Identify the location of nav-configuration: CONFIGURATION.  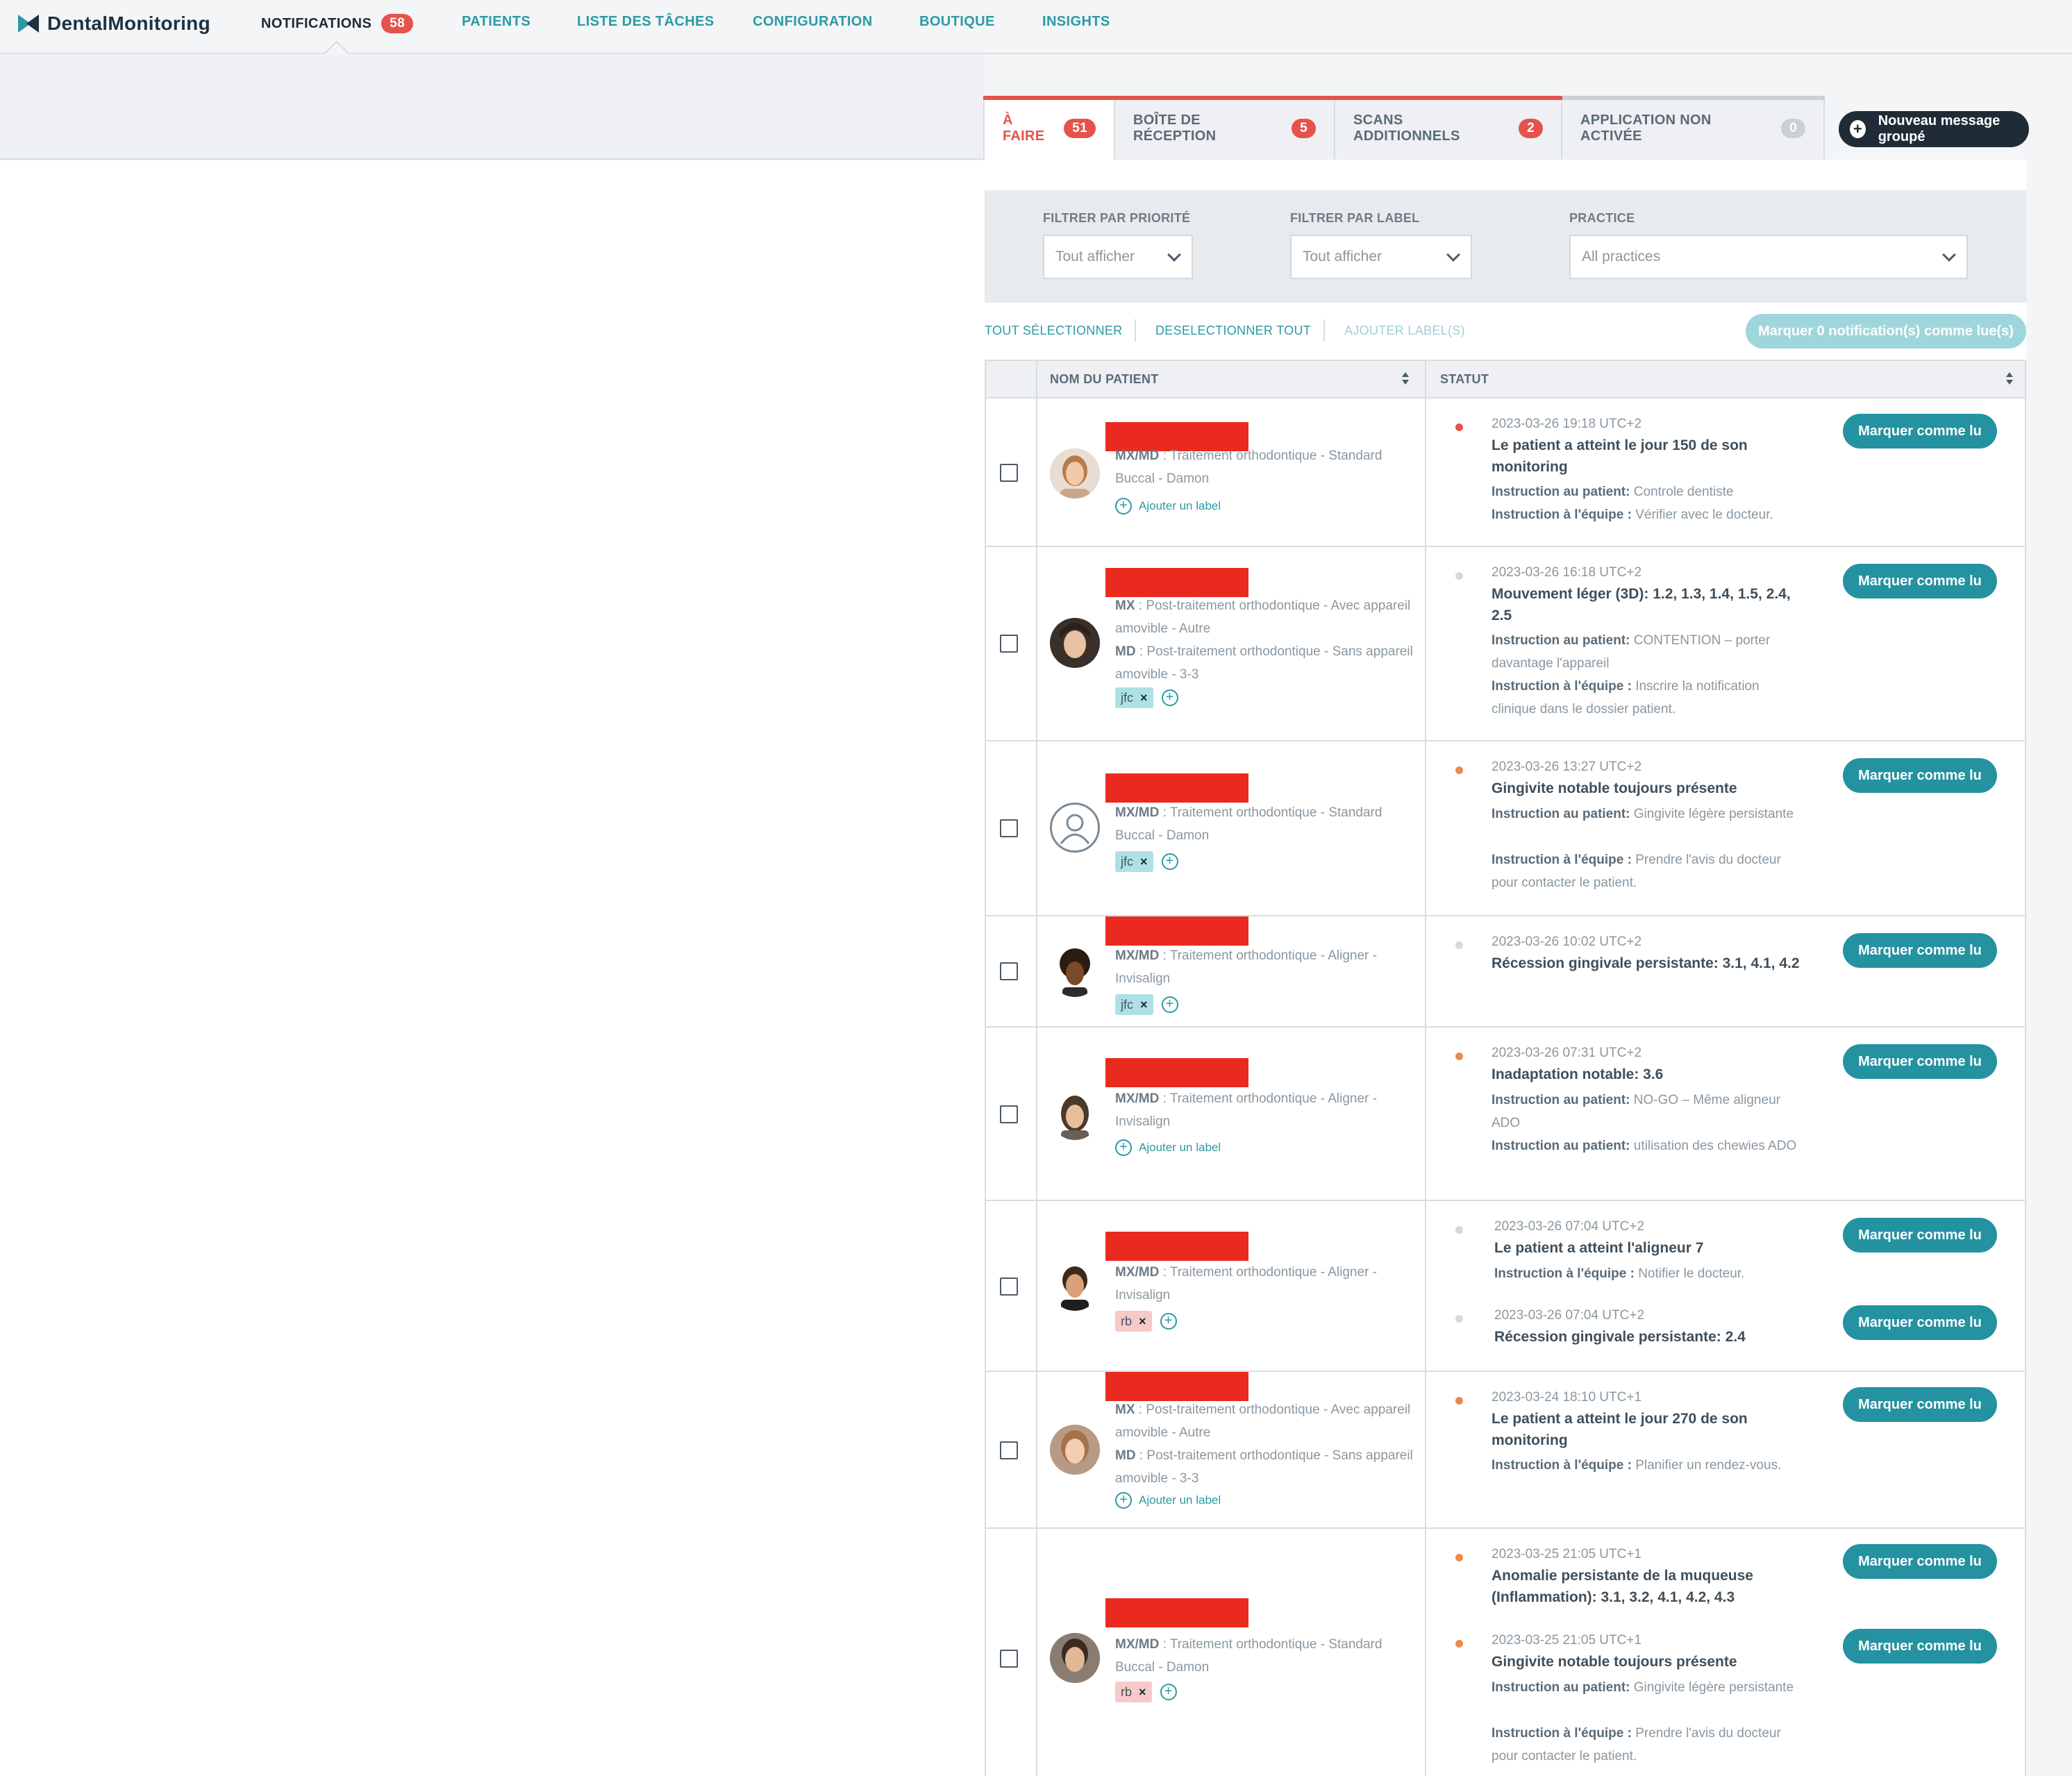
(813, 22).